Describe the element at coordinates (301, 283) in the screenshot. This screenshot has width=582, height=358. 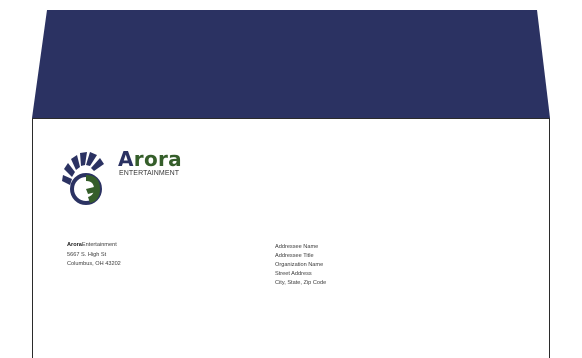
I see `recipient-city-state-zip: City, State, Zip Code` at that location.